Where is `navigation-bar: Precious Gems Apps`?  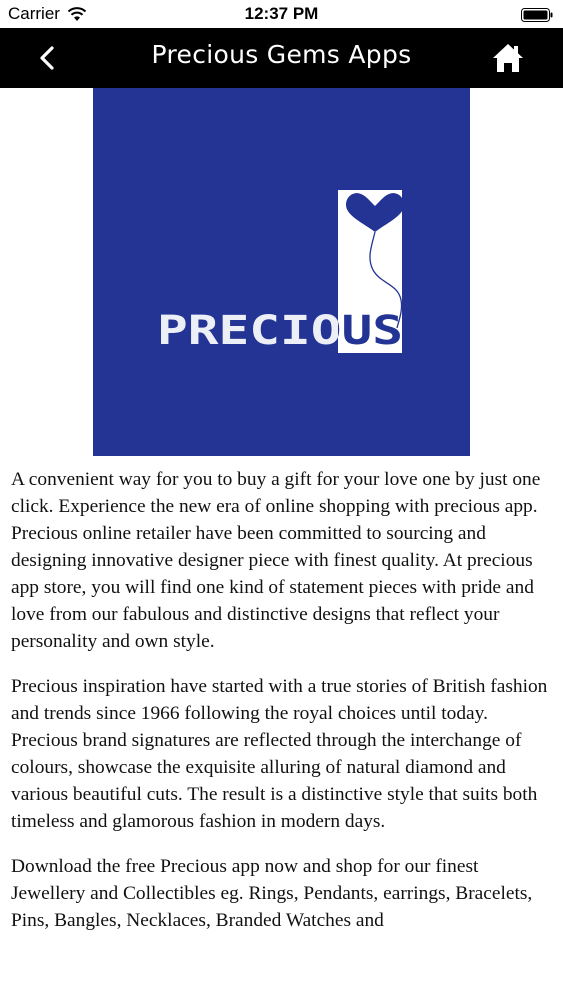 navigation-bar: Precious Gems Apps is located at coordinates (281, 58).